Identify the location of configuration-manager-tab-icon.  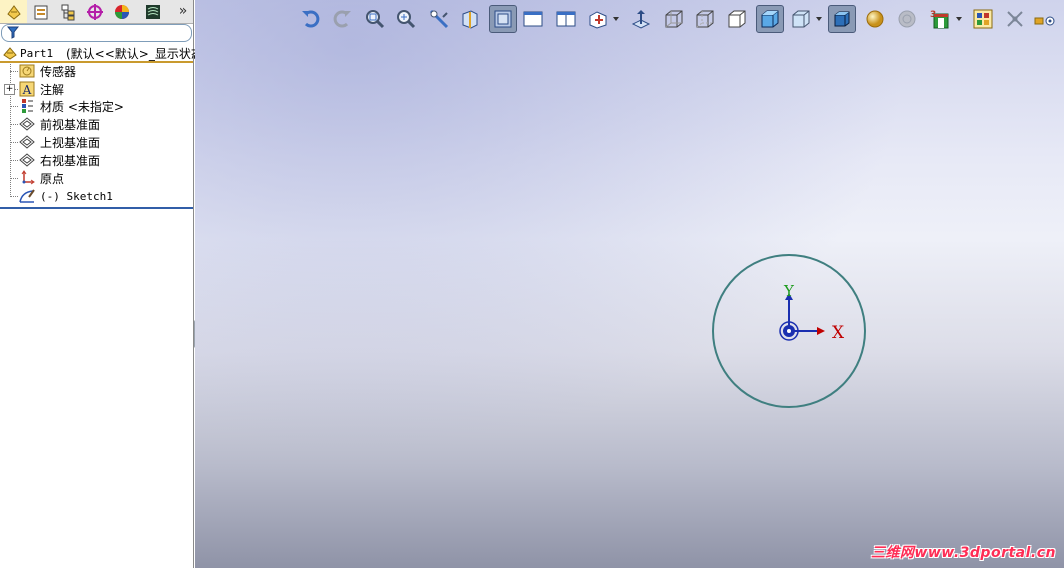
(68, 12).